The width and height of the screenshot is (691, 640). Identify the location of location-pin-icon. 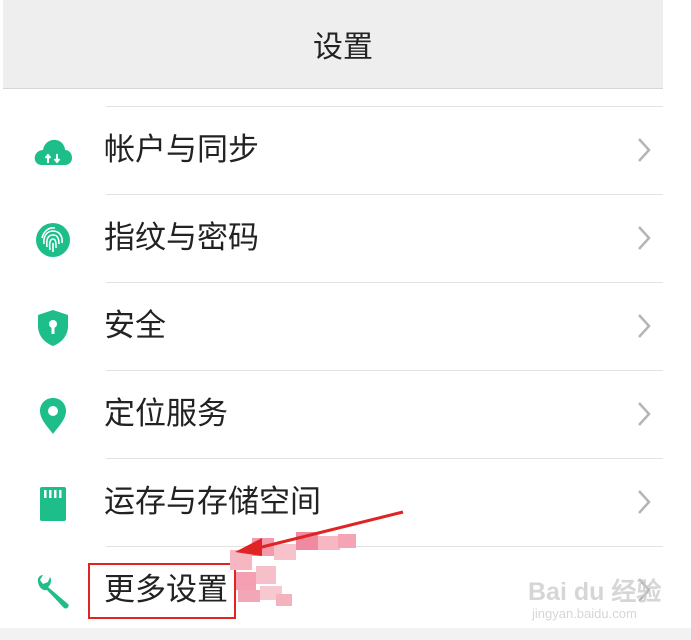
(53, 416).